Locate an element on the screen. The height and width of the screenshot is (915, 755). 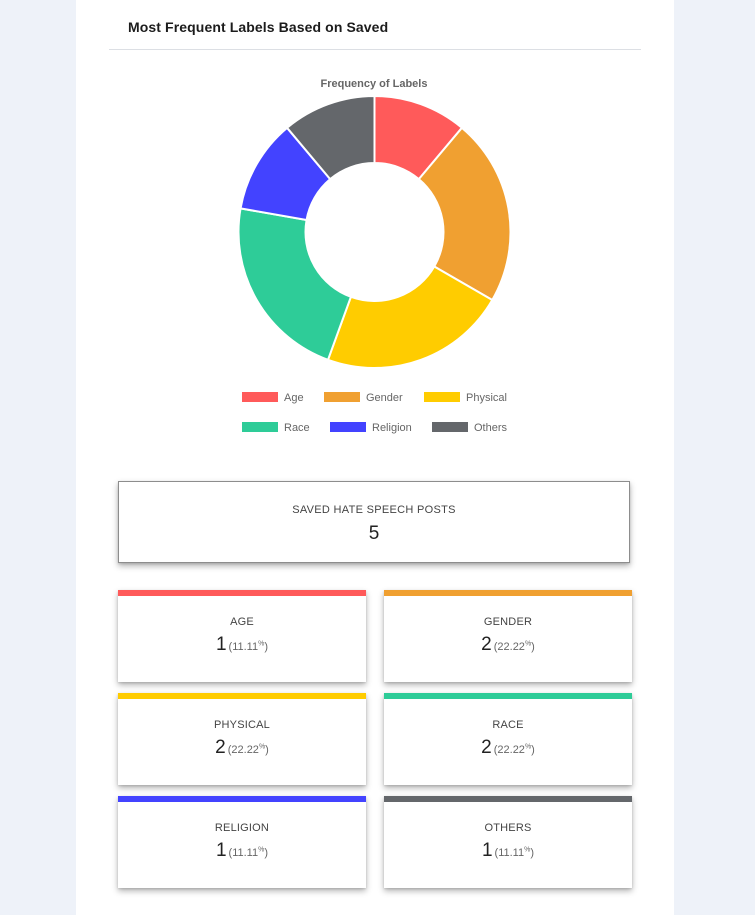
legend-label: Others is located at coordinates (491, 428).